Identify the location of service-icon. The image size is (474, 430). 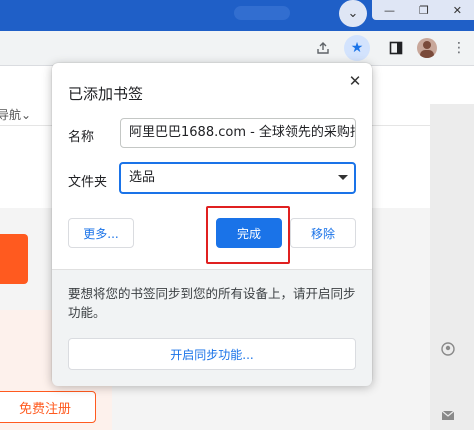
(448, 349).